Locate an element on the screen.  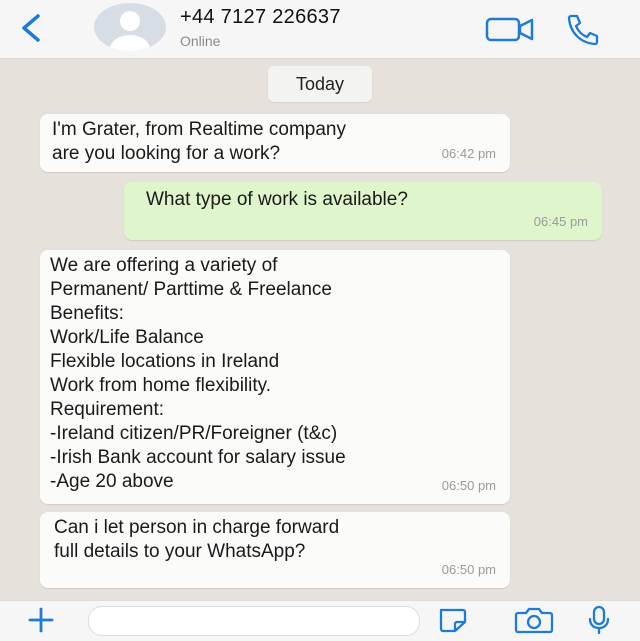
voice-call-button is located at coordinates (582, 29).